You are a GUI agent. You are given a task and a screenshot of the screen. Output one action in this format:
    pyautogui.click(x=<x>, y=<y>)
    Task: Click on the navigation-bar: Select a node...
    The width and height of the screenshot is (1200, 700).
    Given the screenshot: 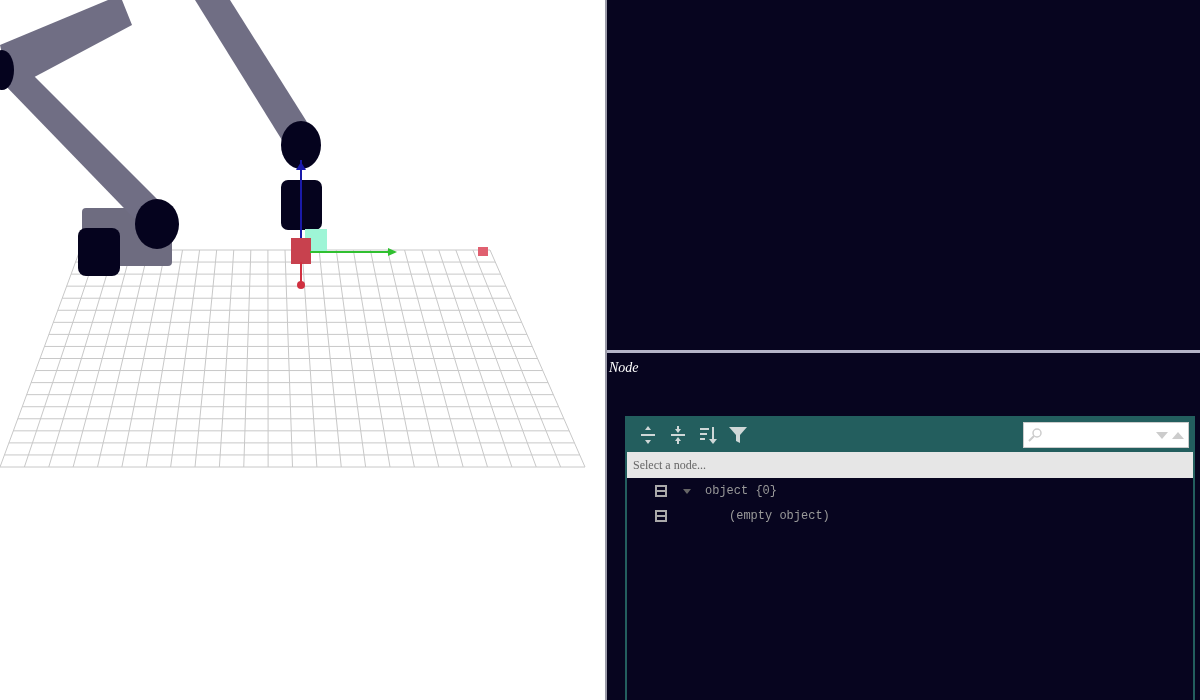 What is the action you would take?
    pyautogui.click(x=910, y=465)
    